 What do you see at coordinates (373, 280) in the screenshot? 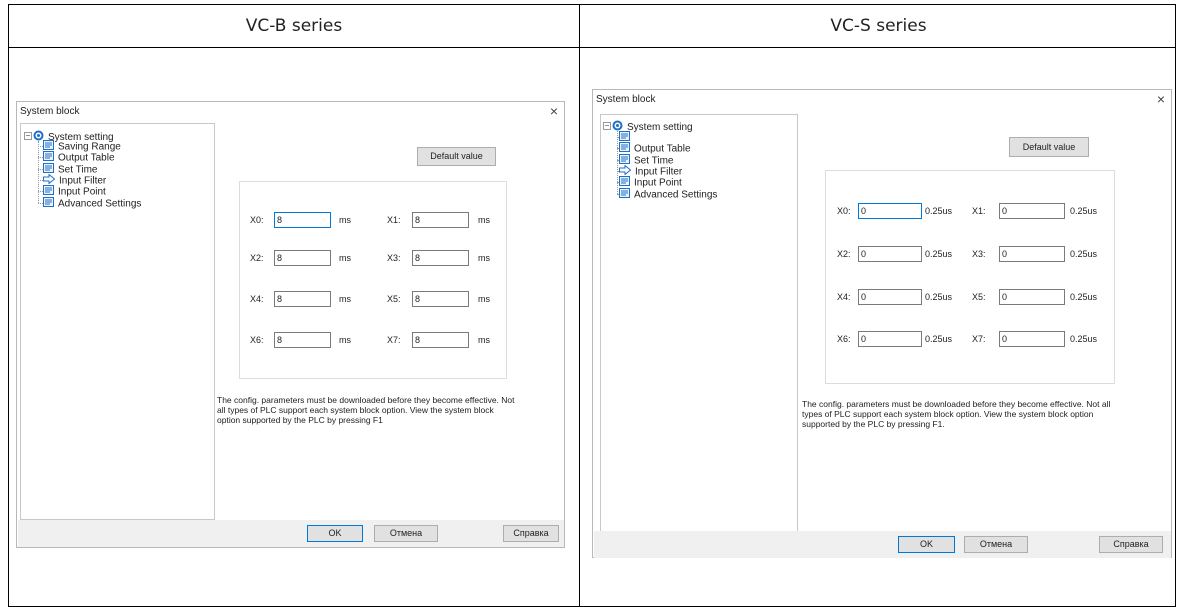
I see `input-filter-group` at bounding box center [373, 280].